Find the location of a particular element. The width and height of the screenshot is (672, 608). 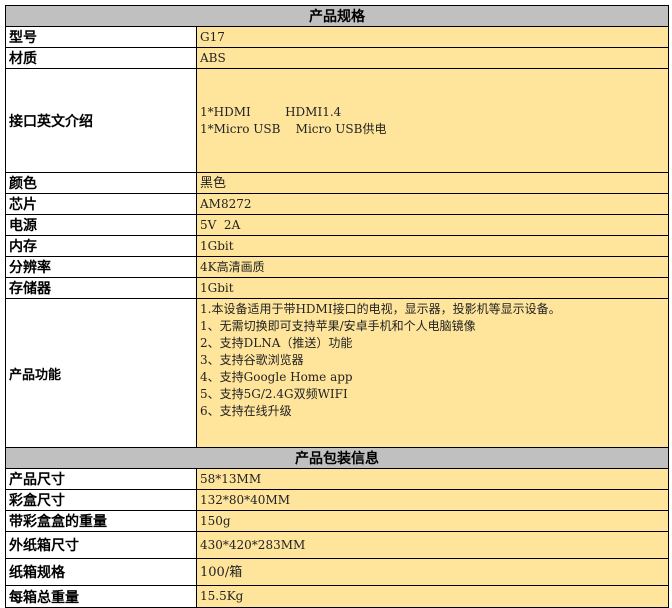

carton-spec-label: 纸箱规格 is located at coordinates (101, 572).